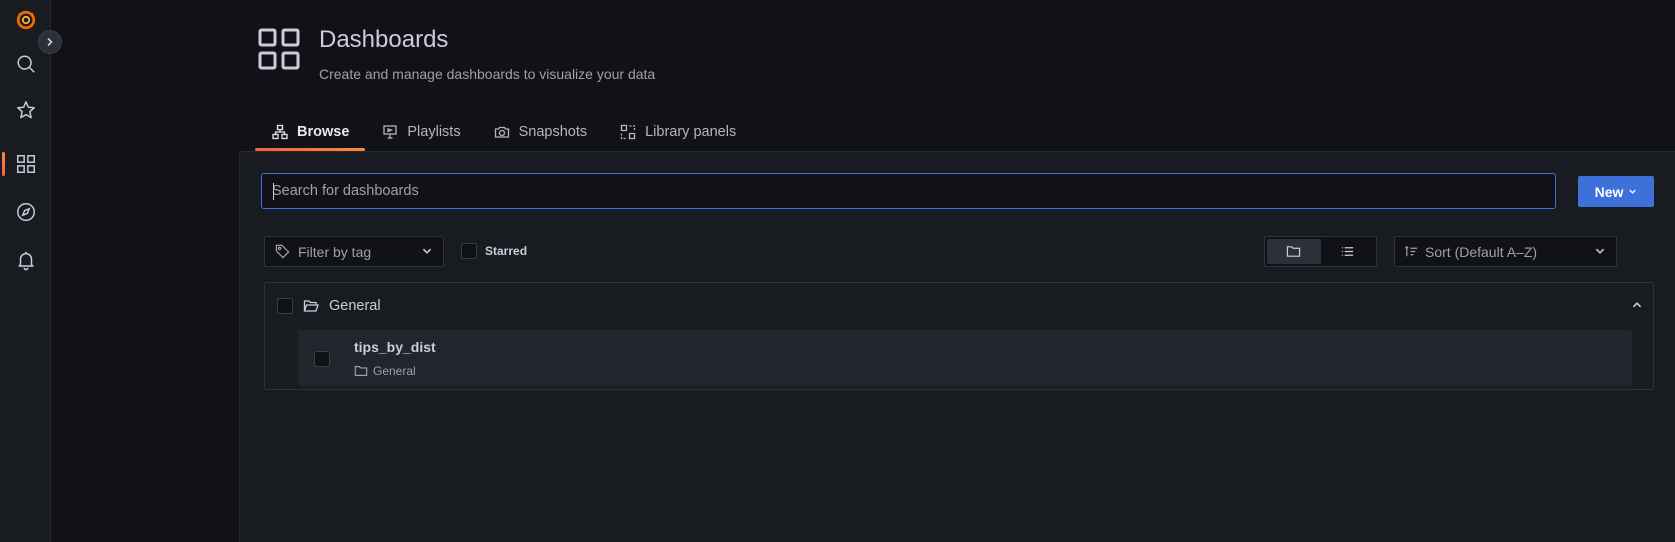  What do you see at coordinates (506, 251) in the screenshot?
I see `starred-label: Starred` at bounding box center [506, 251].